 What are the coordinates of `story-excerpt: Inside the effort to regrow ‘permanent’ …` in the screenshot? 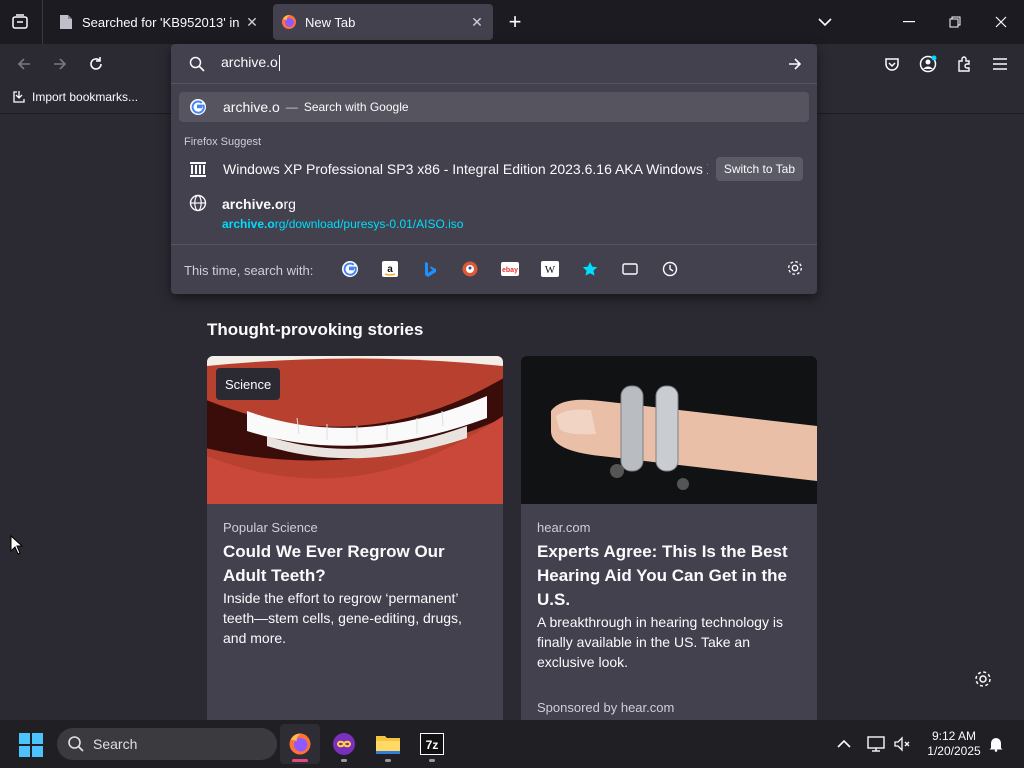 It's located at (342, 618).